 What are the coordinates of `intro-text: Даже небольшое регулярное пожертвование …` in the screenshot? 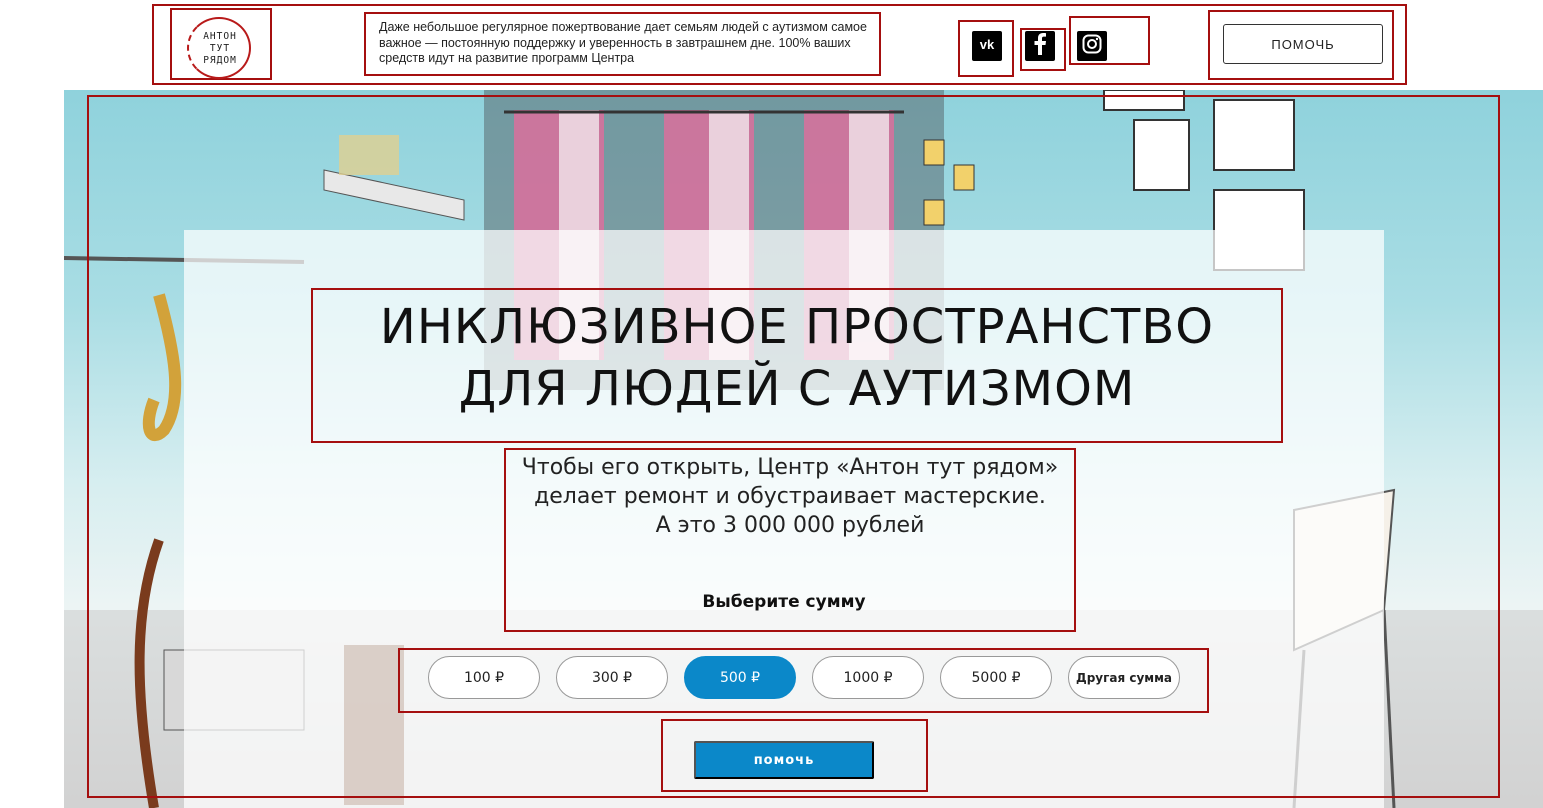 It's located at (623, 42).